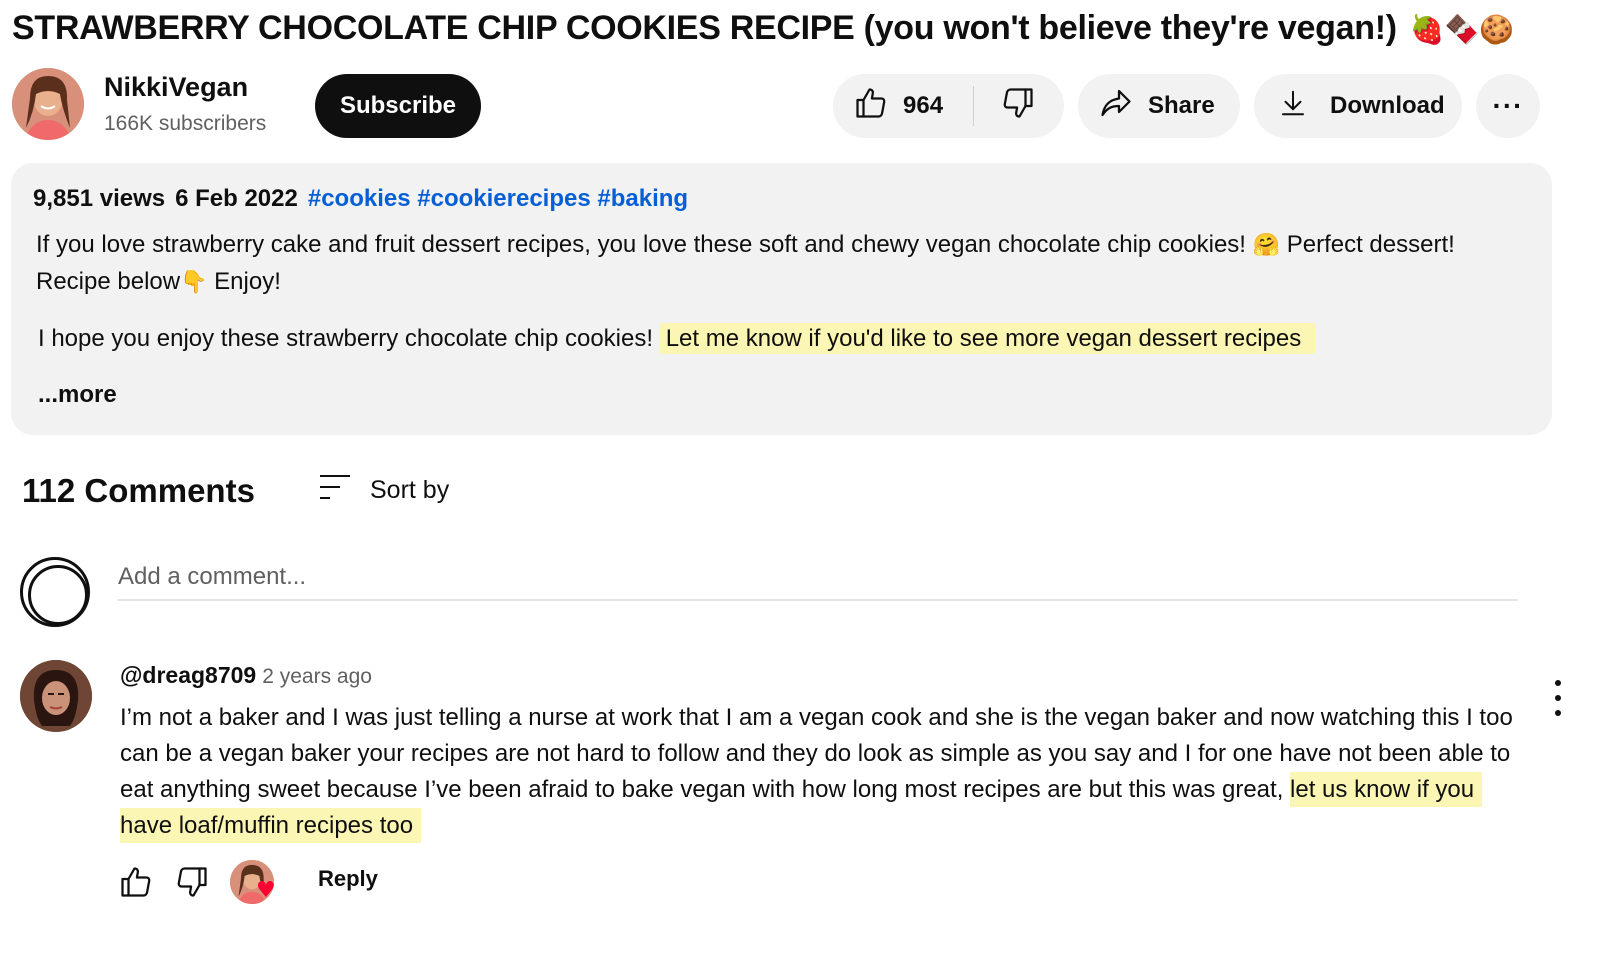 This screenshot has height=971, width=1600. I want to click on comments-header: 112 Comments Sort by, so click(322, 492).